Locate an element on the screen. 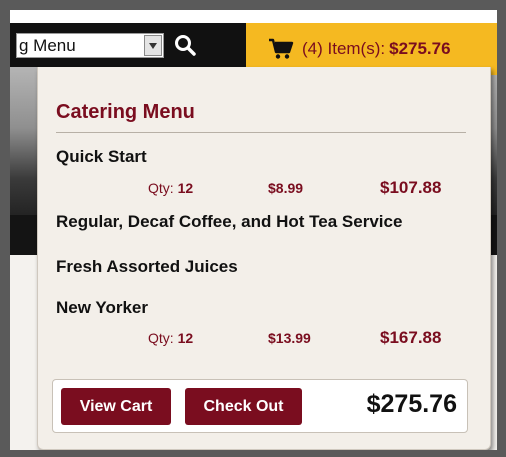 The height and width of the screenshot is (457, 506). cart-item-details: Qty: 12 $8.99 $107.88 is located at coordinates (265, 189).